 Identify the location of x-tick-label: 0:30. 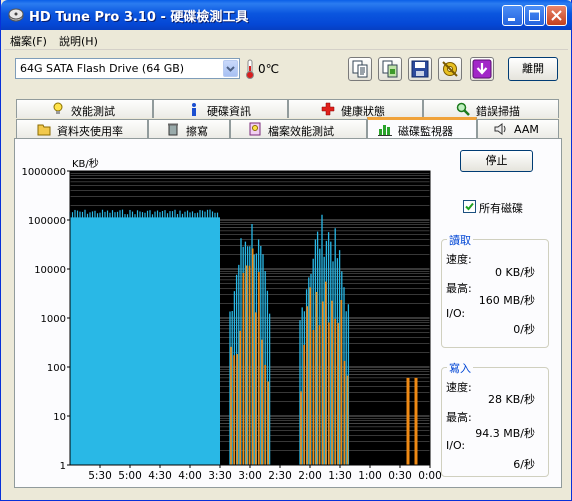
(400, 476).